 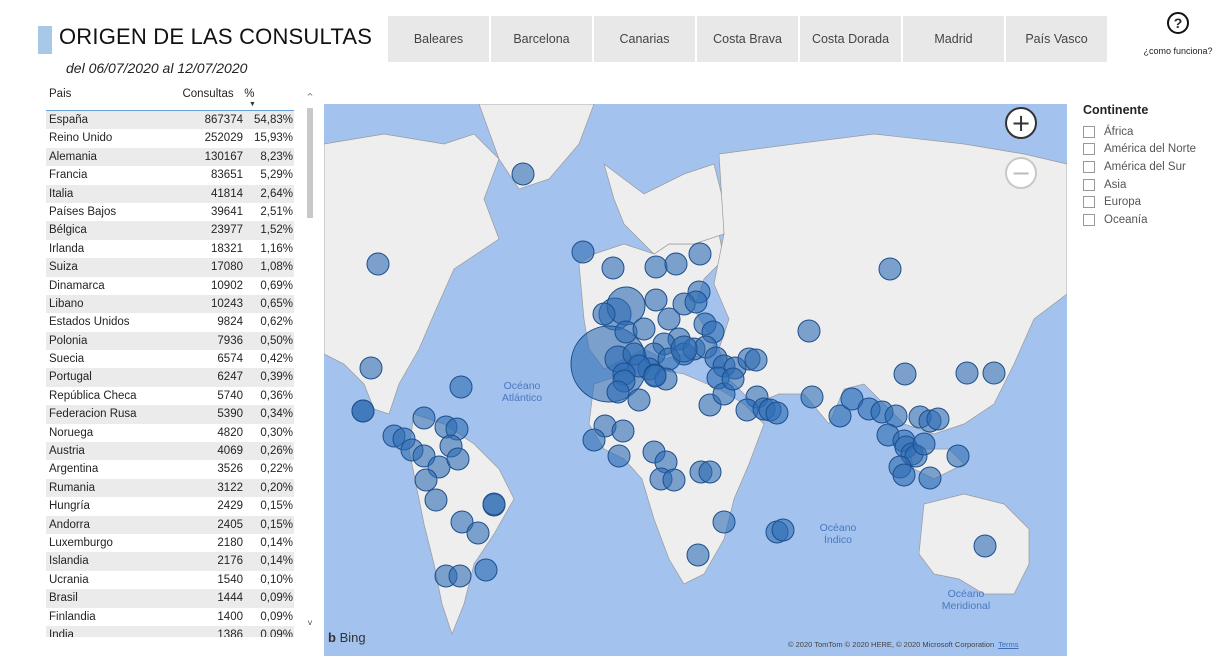 I want to click on tab-4: Costa Dorada, so click(x=850, y=39).